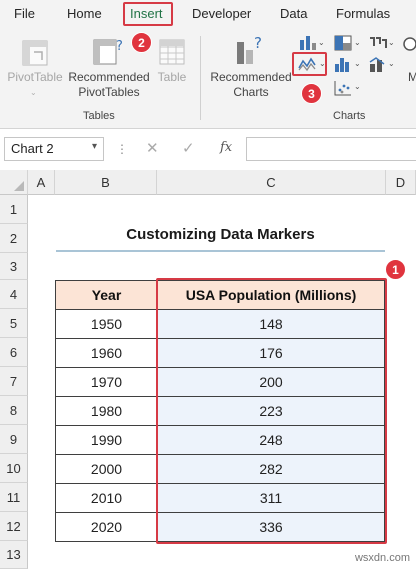 The image size is (416, 569). What do you see at coordinates (321, 42) in the screenshot?
I see `column-chart-caret-icon: ⌄` at bounding box center [321, 42].